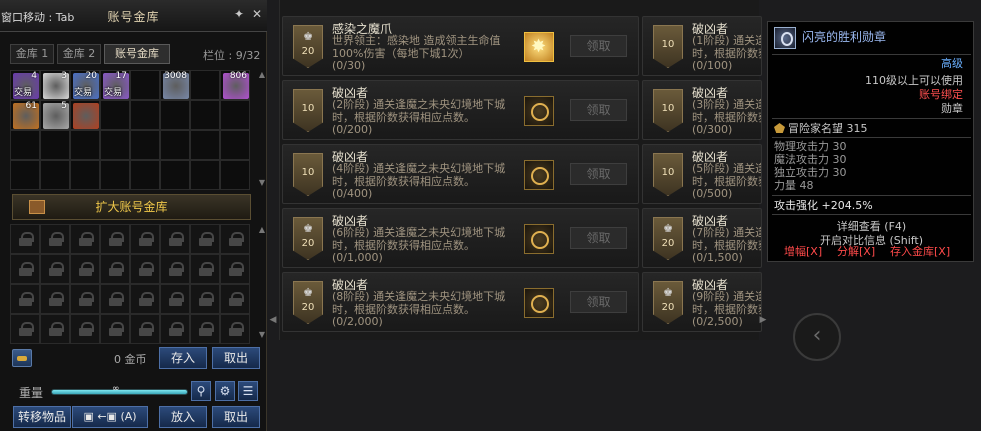 Image resolution: width=981 pixels, height=431 pixels. I want to click on divider, so click(871, 54).